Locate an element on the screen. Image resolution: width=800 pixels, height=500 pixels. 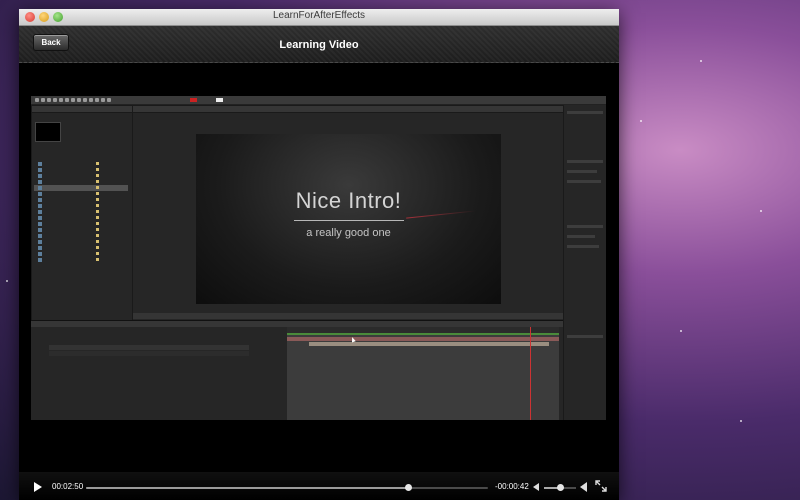
stroke-swatch is located at coordinates (219, 100).